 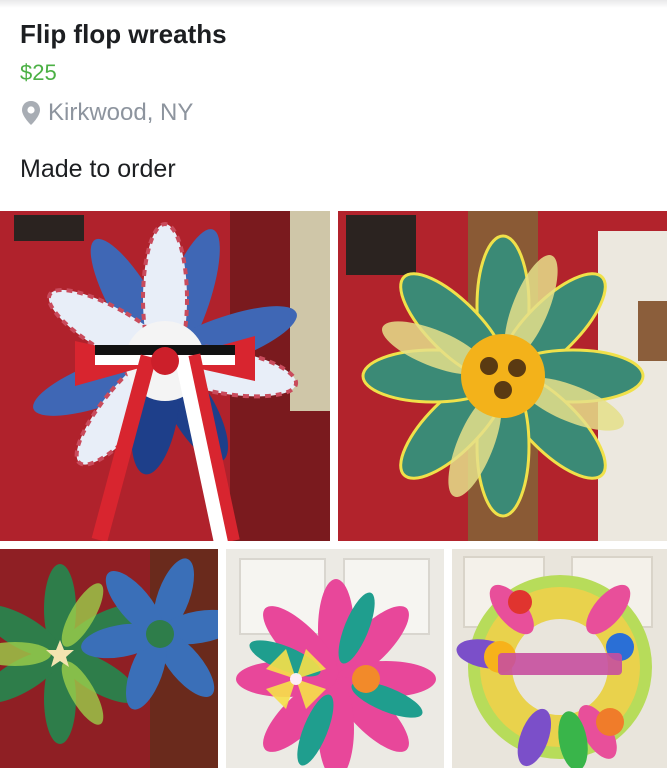 I want to click on top-bar, so click(x=333, y=4).